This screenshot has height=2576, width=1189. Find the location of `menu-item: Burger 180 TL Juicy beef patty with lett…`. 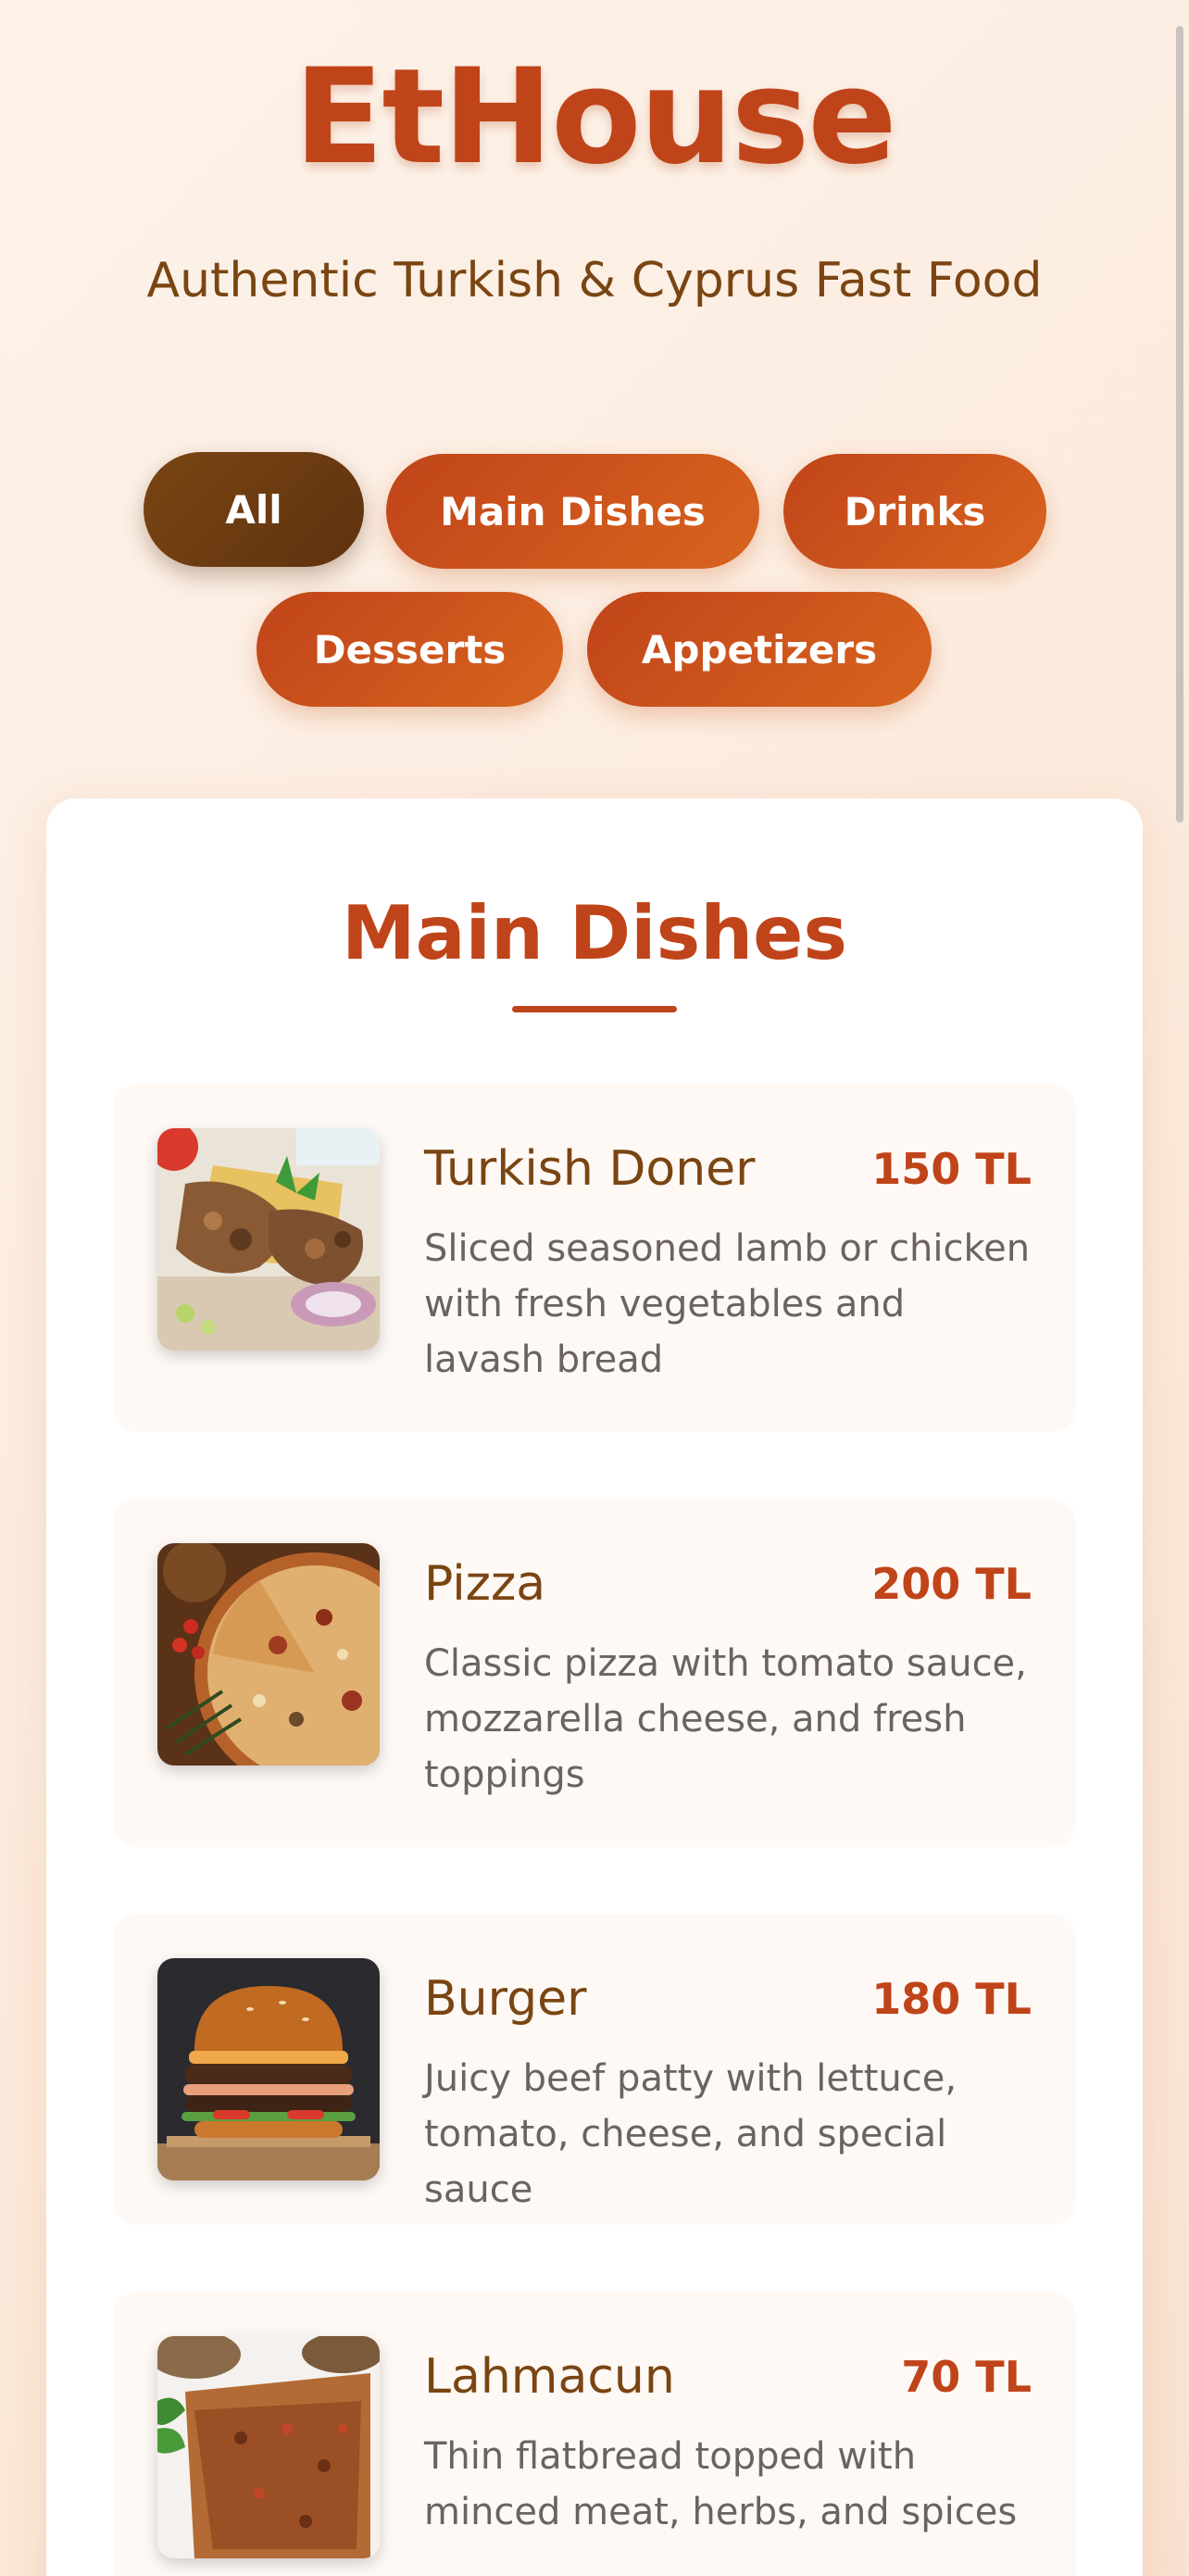

menu-item: Burger 180 TL Juicy beef patty with lett… is located at coordinates (594, 2069).